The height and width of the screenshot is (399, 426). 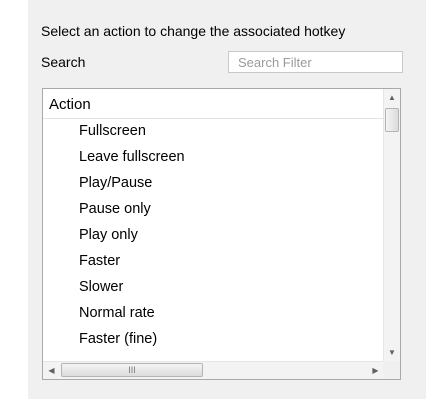 What do you see at coordinates (391, 225) in the screenshot?
I see `vertical-scrollbar: ▲ ▼` at bounding box center [391, 225].